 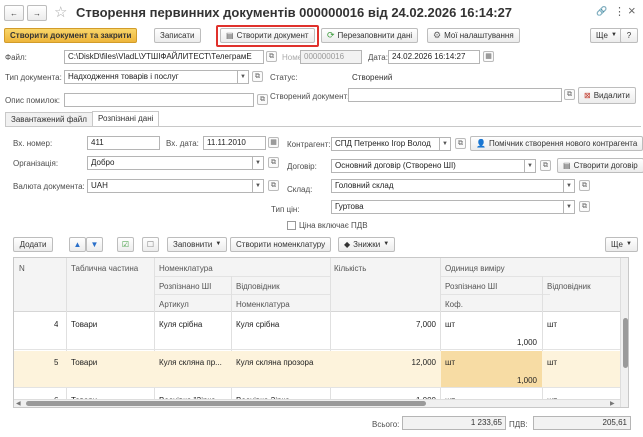 I want to click on row-unit: шт, so click(x=450, y=362).